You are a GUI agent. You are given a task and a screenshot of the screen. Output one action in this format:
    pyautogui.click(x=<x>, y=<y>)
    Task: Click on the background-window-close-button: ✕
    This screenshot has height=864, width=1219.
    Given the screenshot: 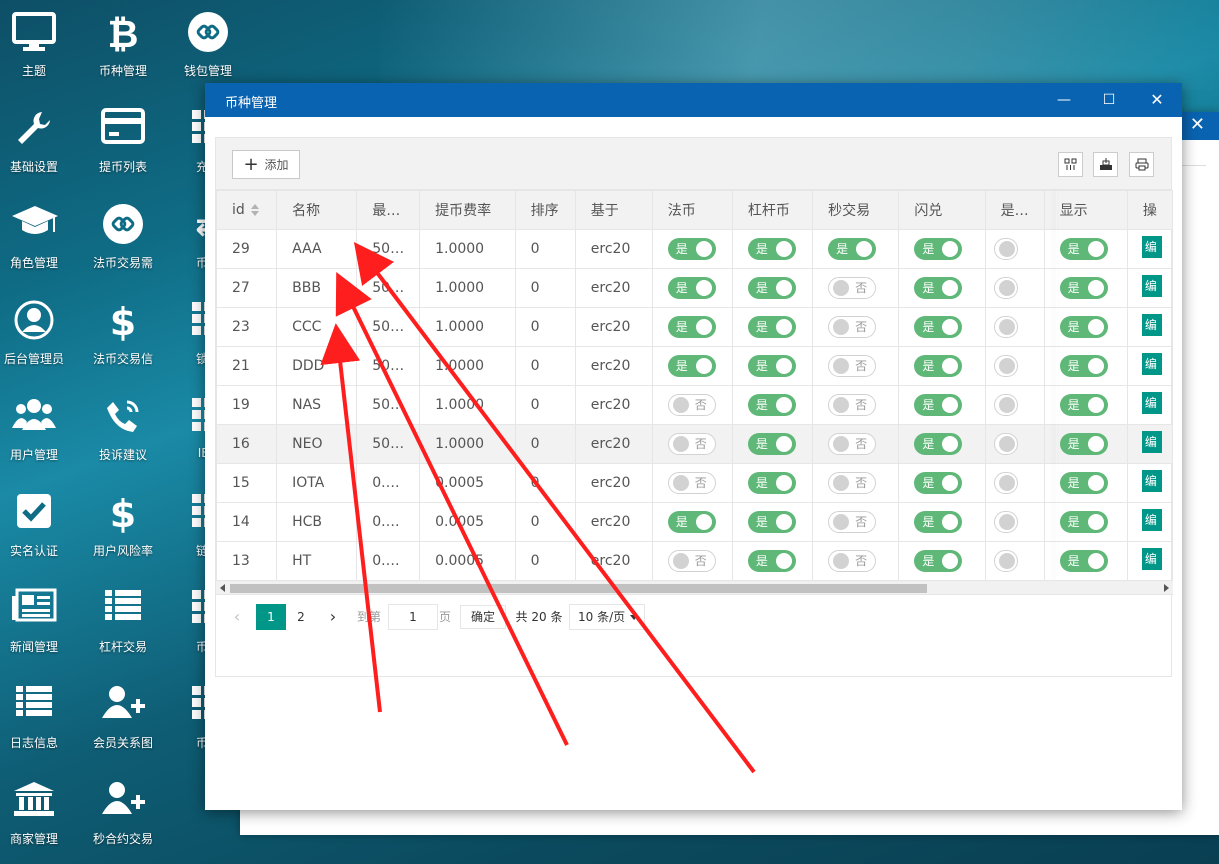 What is the action you would take?
    pyautogui.click(x=1197, y=124)
    